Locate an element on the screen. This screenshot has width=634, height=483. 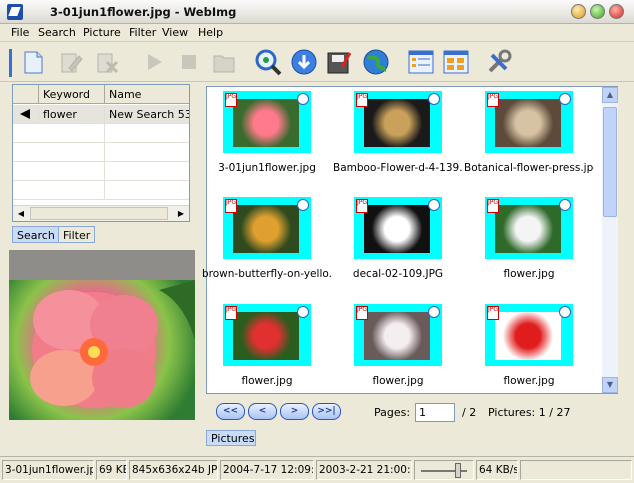
keyword-grid: Keyword Name flower New Search 53 ◀ ▶ is located at coordinates (101, 153).